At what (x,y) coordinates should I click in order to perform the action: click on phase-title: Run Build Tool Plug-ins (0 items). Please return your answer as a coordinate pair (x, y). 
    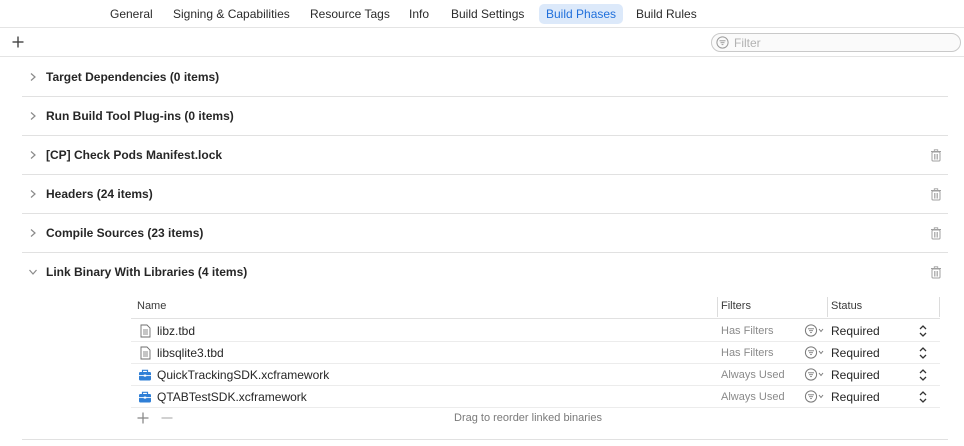
    Looking at the image, I should click on (140, 116).